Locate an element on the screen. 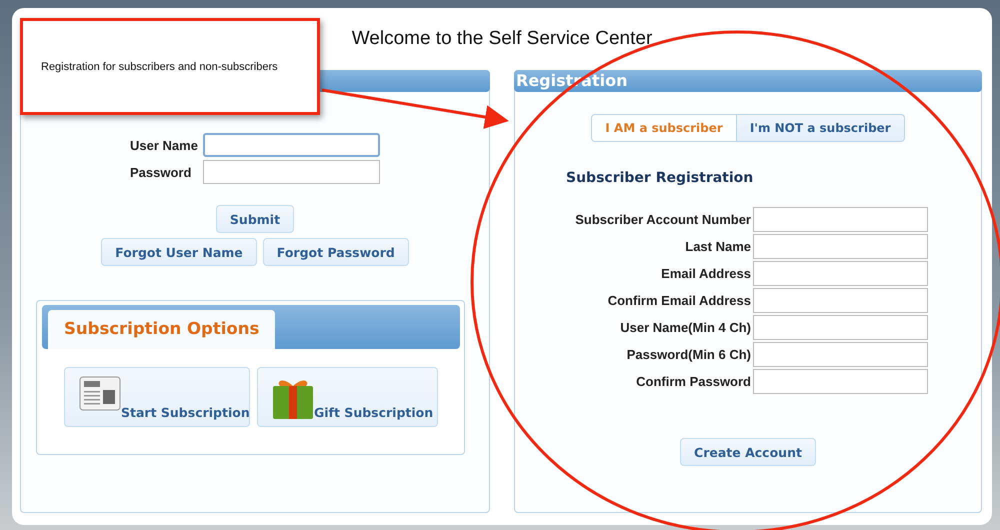 Image resolution: width=1000 pixels, height=530 pixels. form-heading: Subscriber Registration is located at coordinates (660, 178).